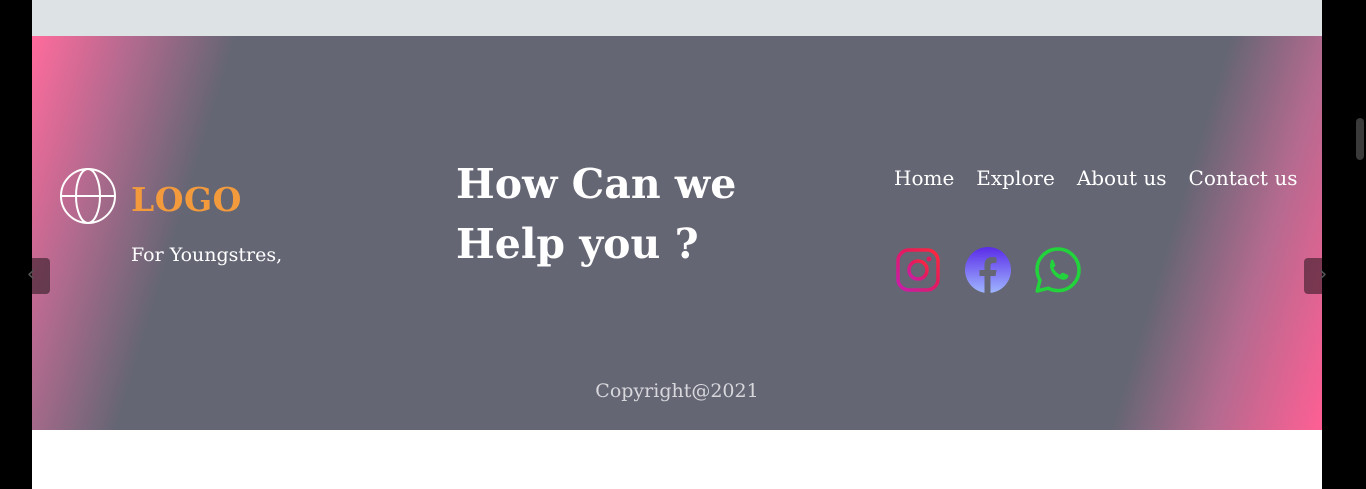 This screenshot has width=1366, height=489. What do you see at coordinates (1360, 139) in the screenshot?
I see `scrollbar-thumb` at bounding box center [1360, 139].